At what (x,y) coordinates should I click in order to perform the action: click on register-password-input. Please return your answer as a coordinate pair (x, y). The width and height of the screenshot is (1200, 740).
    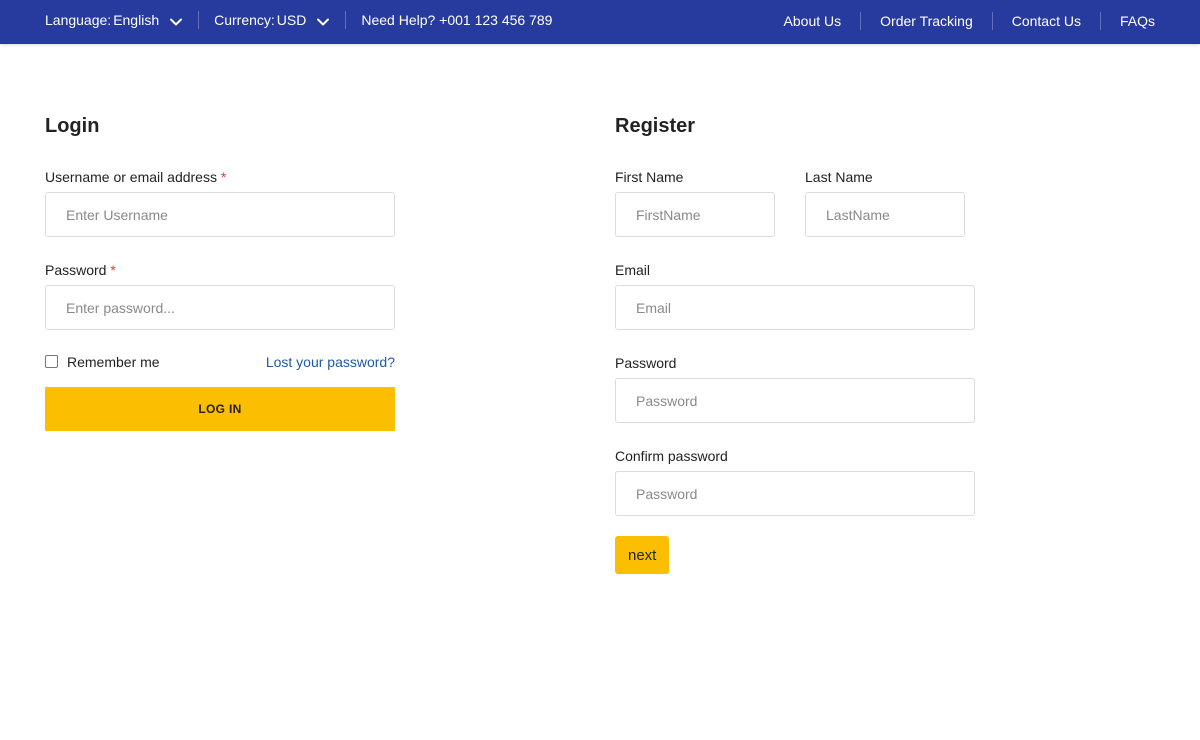
    Looking at the image, I should click on (795, 400).